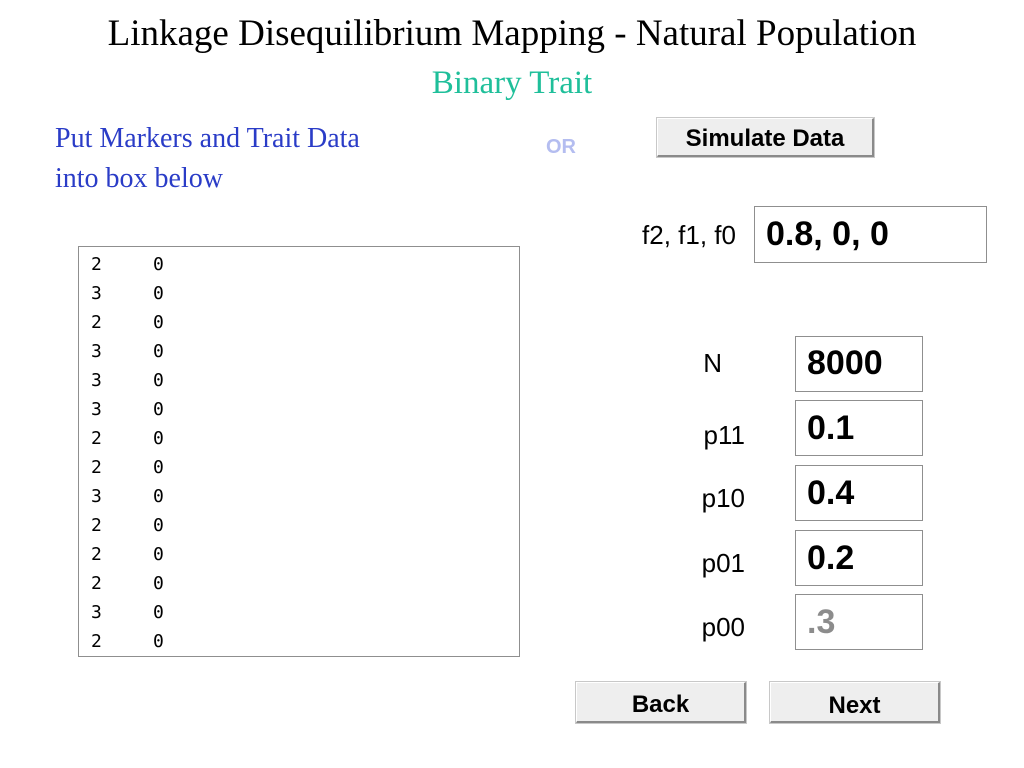 The width and height of the screenshot is (1024, 768). I want to click on frequency-label: f2, f1, f0, so click(689, 235).